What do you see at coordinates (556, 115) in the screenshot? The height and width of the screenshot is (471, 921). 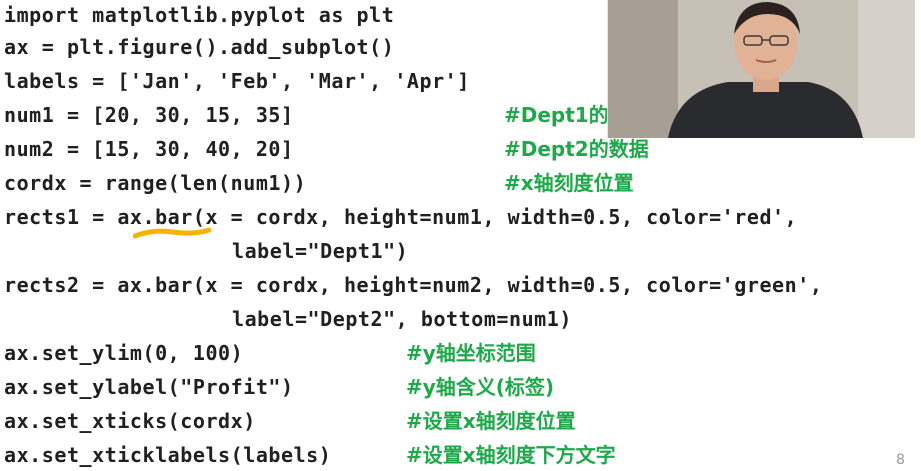 I see `comment-dept1: #Dept1的` at bounding box center [556, 115].